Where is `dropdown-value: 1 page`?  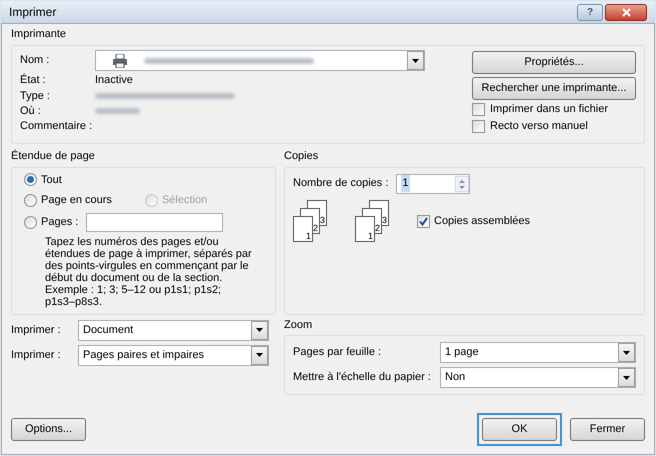
dropdown-value: 1 page is located at coordinates (462, 352).